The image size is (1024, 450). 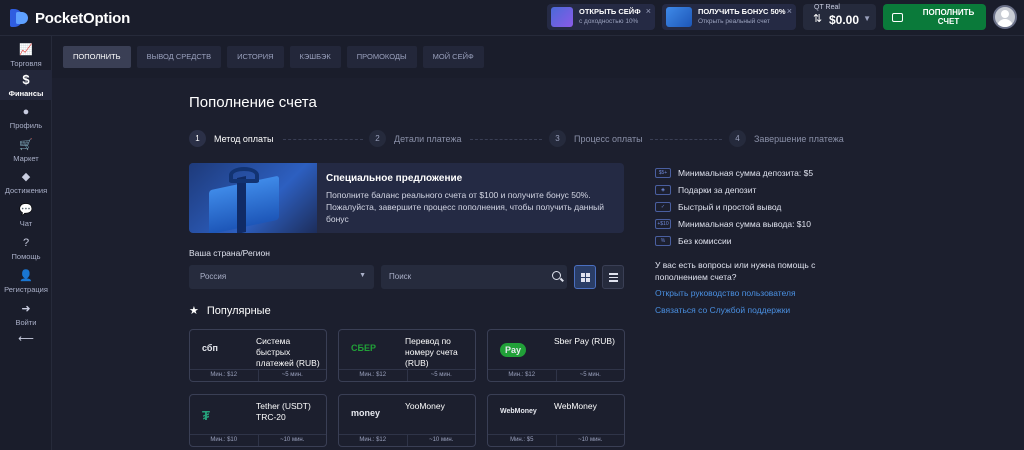 What do you see at coordinates (363, 348) in the screenshot?
I see `sber-logo-icon: СБЕР` at bounding box center [363, 348].